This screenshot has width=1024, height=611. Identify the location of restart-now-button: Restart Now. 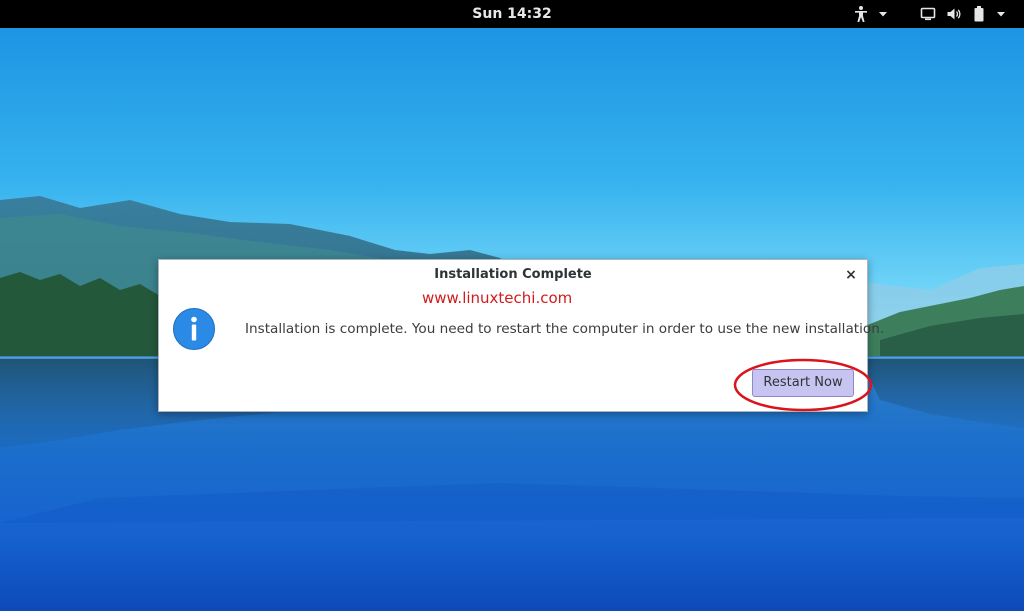
(803, 383).